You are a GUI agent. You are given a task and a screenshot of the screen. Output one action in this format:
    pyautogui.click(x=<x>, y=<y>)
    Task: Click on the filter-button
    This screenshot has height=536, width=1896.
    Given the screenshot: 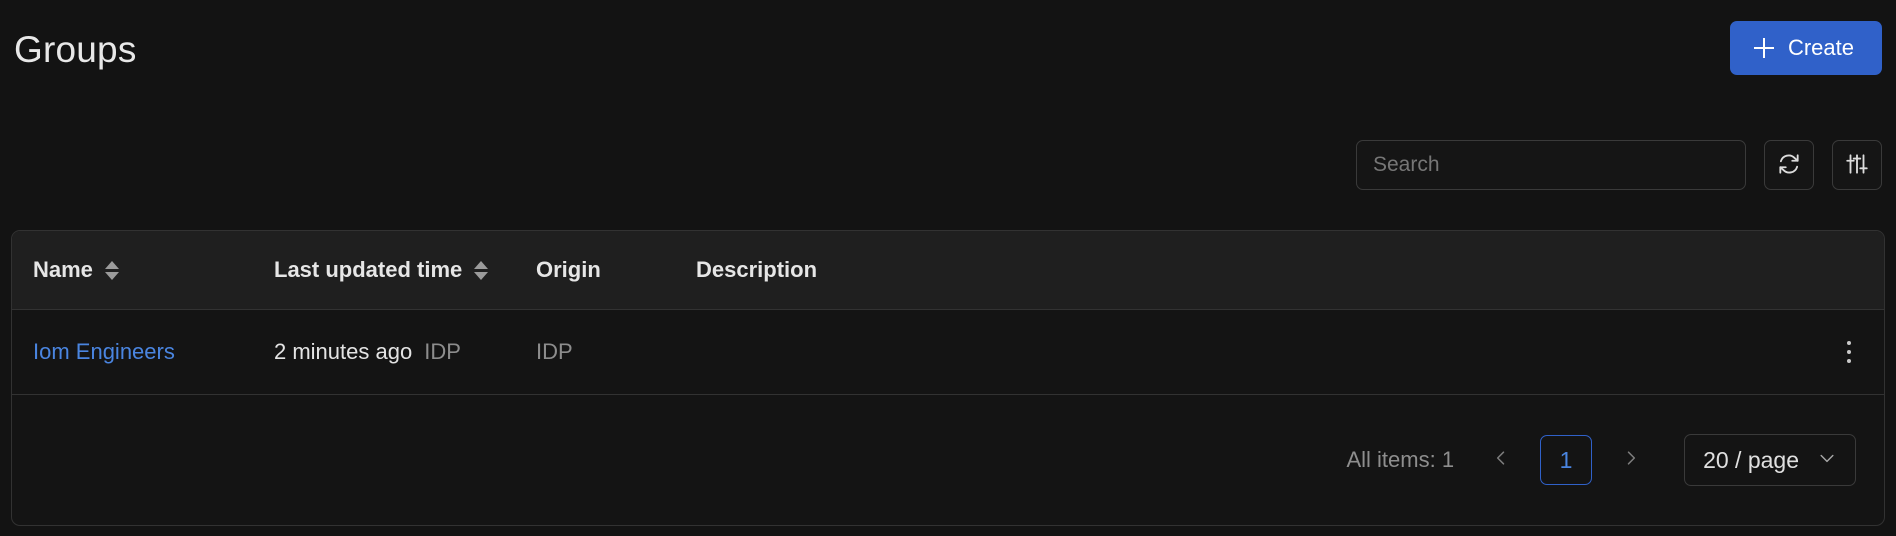 What is the action you would take?
    pyautogui.click(x=1857, y=165)
    